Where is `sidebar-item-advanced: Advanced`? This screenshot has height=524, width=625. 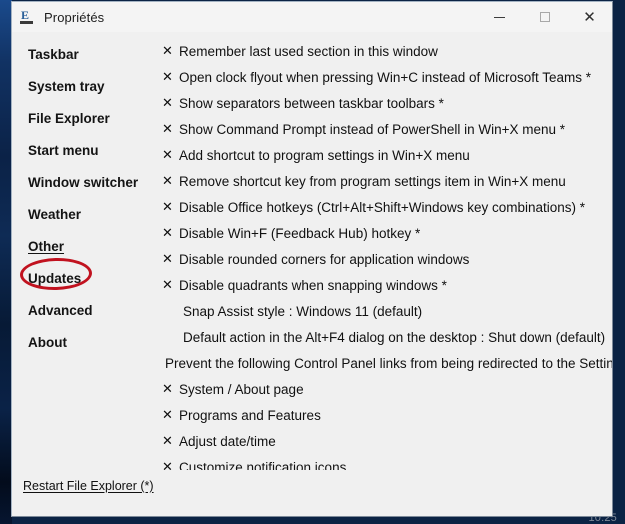
sidebar-item-advanced: Advanced is located at coordinates (85, 310).